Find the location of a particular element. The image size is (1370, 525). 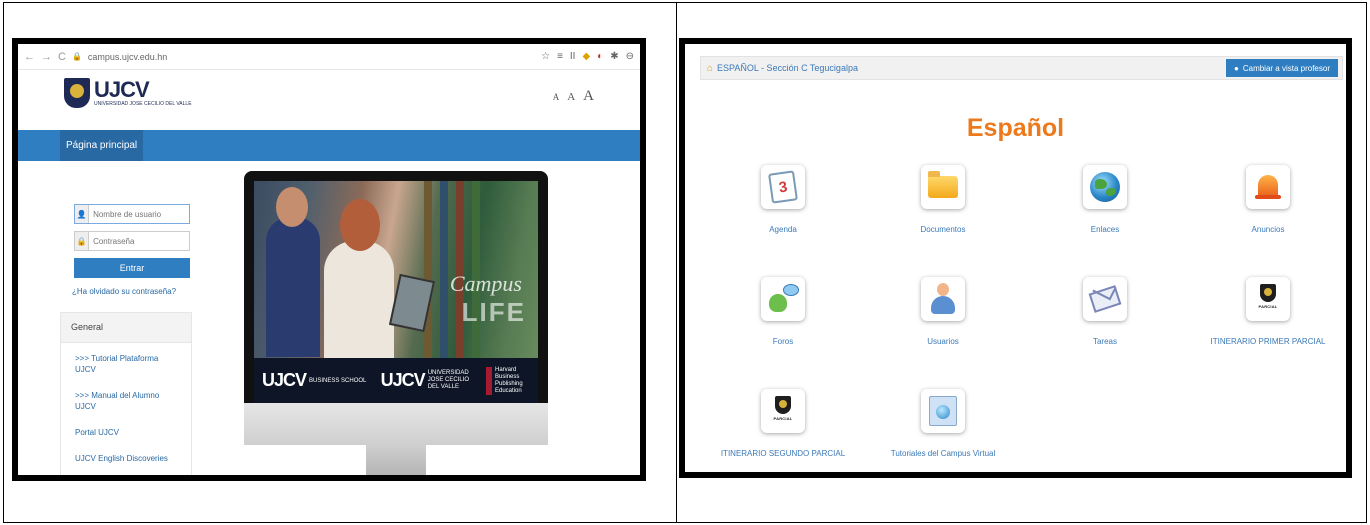

password-input is located at coordinates (139, 241).